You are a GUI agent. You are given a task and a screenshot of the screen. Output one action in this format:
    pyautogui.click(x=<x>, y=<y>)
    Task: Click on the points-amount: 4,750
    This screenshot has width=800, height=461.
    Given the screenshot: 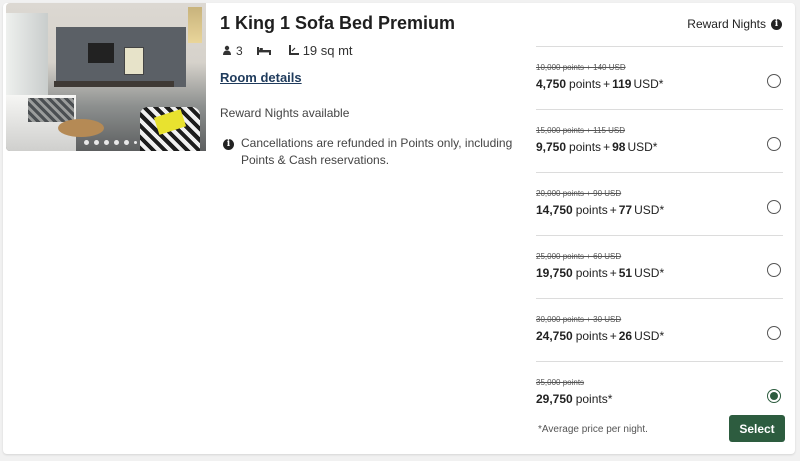 What is the action you would take?
    pyautogui.click(x=551, y=84)
    